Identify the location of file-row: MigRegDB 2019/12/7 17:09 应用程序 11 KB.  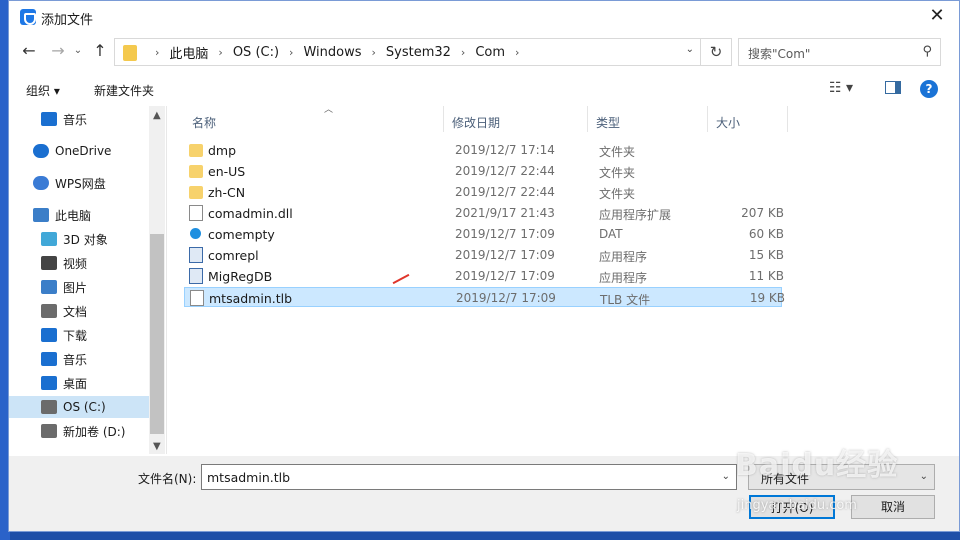
(484, 276).